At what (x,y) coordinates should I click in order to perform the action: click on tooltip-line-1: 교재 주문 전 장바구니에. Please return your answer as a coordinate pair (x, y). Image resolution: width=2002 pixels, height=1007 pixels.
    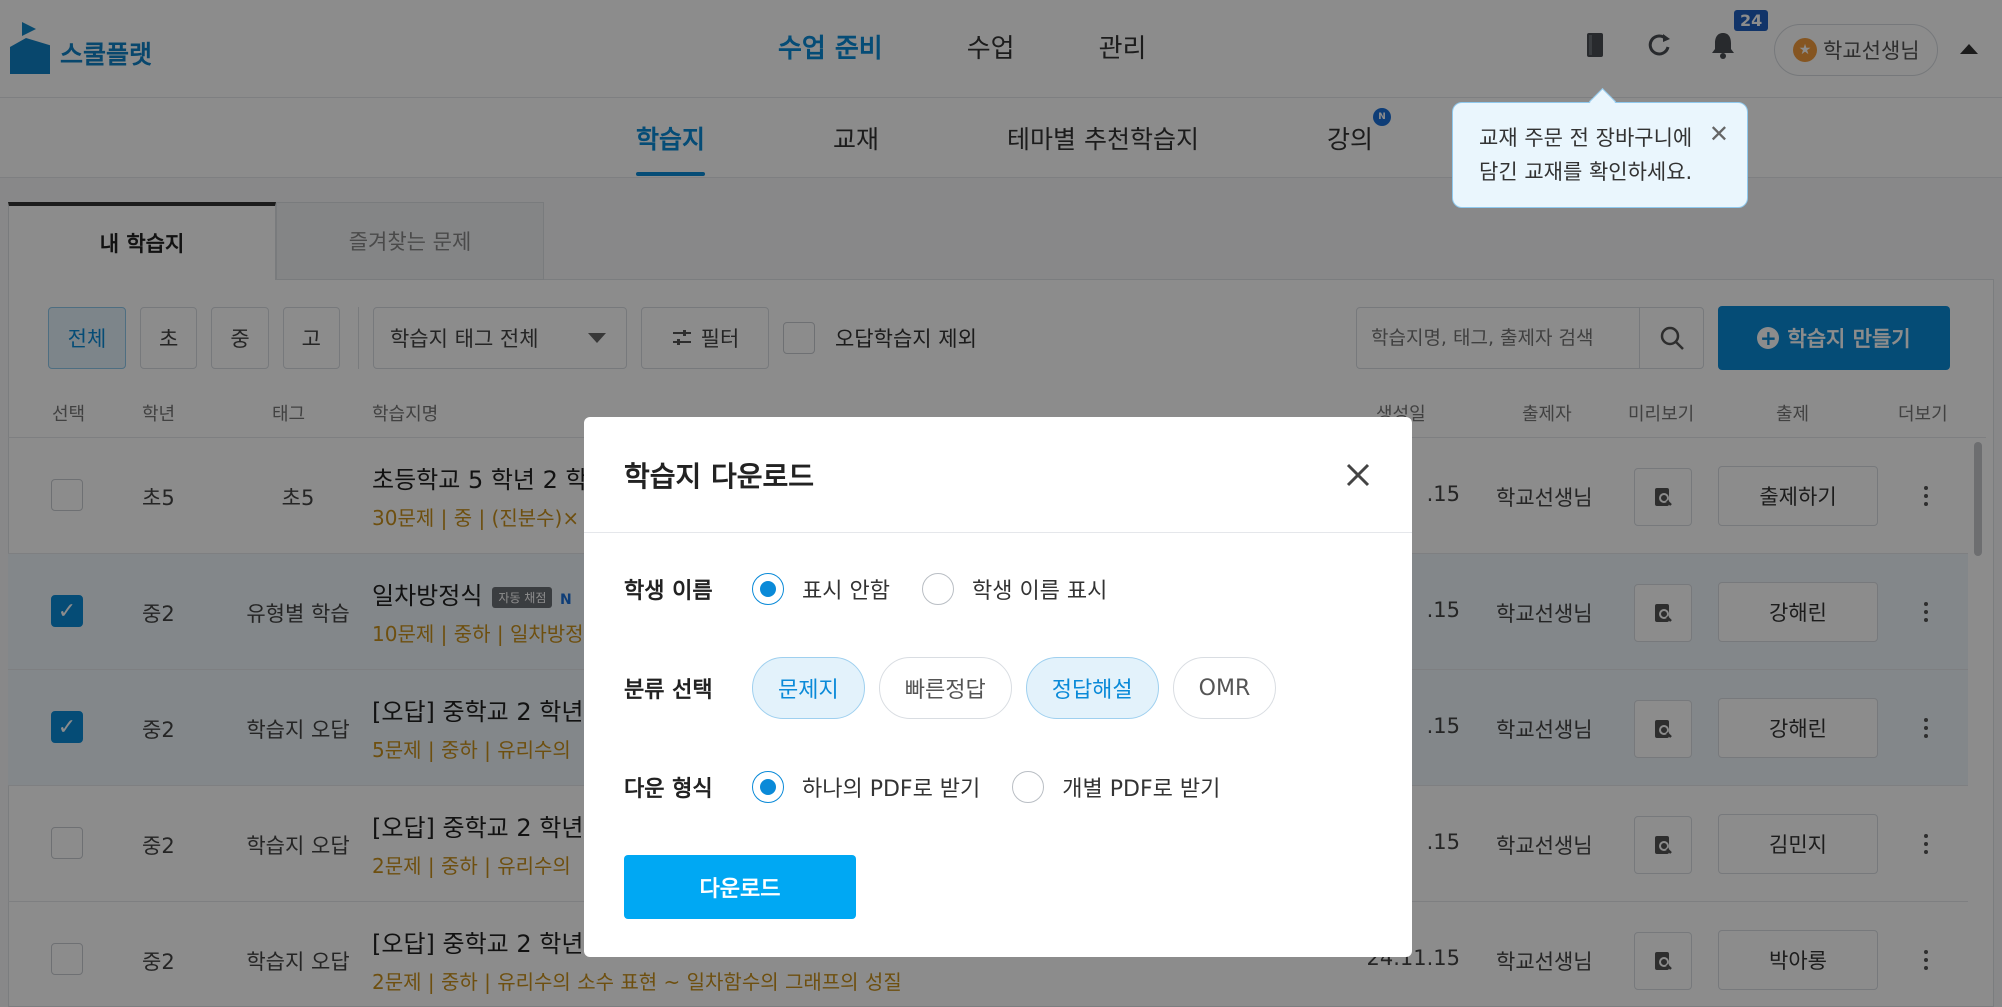
    Looking at the image, I should click on (1586, 138).